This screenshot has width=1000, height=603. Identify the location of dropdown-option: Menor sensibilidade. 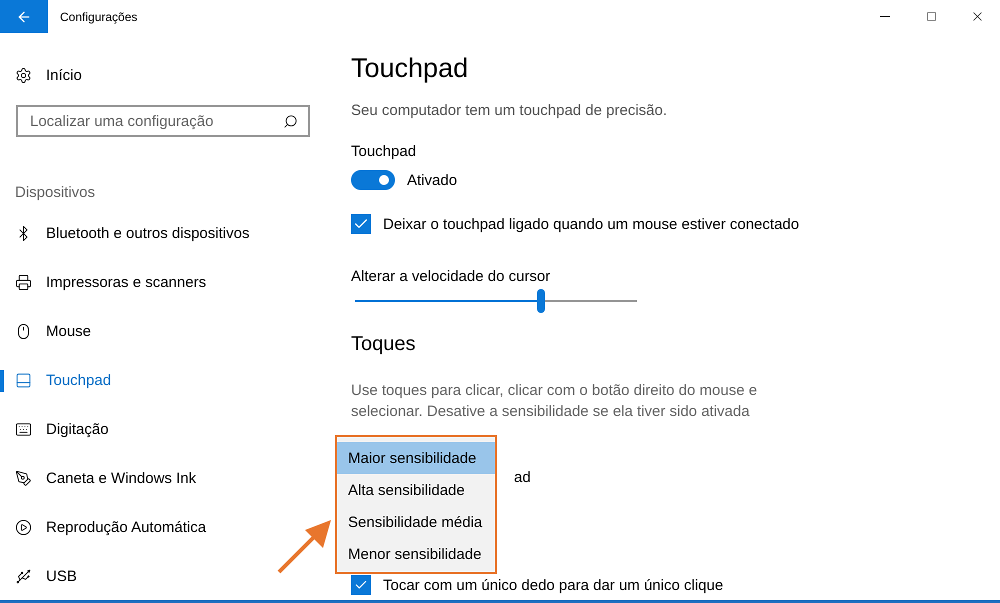
(416, 554).